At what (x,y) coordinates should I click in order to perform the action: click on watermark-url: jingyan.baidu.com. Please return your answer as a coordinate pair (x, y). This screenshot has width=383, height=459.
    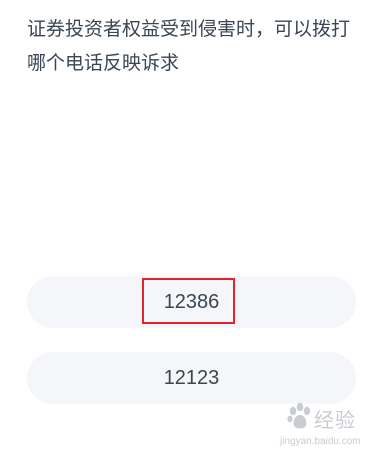
    Looking at the image, I should click on (320, 441).